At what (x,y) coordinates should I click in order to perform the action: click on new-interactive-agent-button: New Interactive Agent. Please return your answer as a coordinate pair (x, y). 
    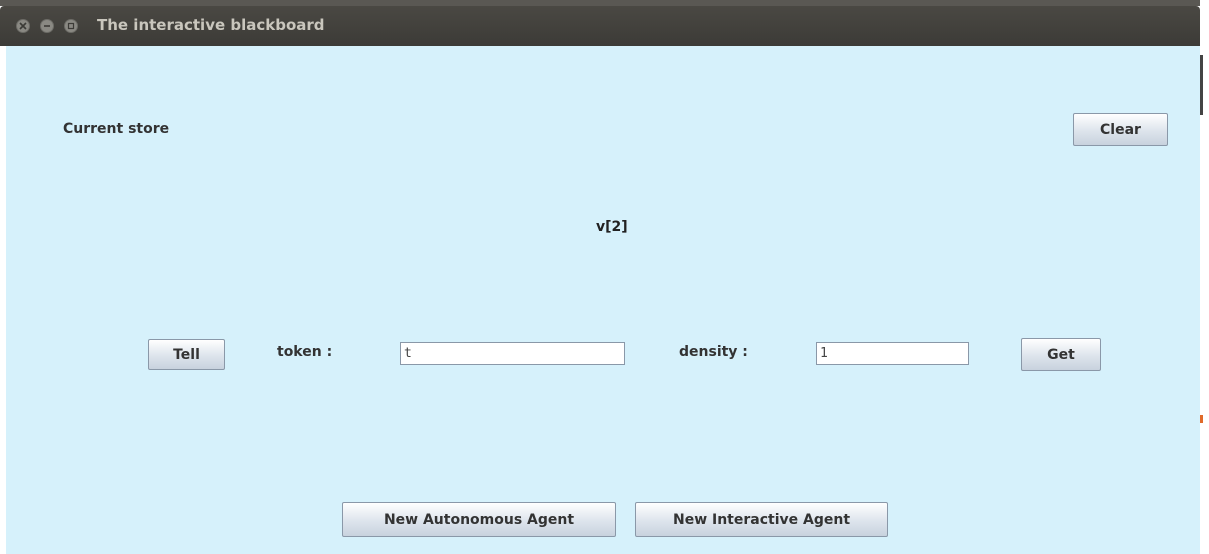
    Looking at the image, I should click on (761, 519).